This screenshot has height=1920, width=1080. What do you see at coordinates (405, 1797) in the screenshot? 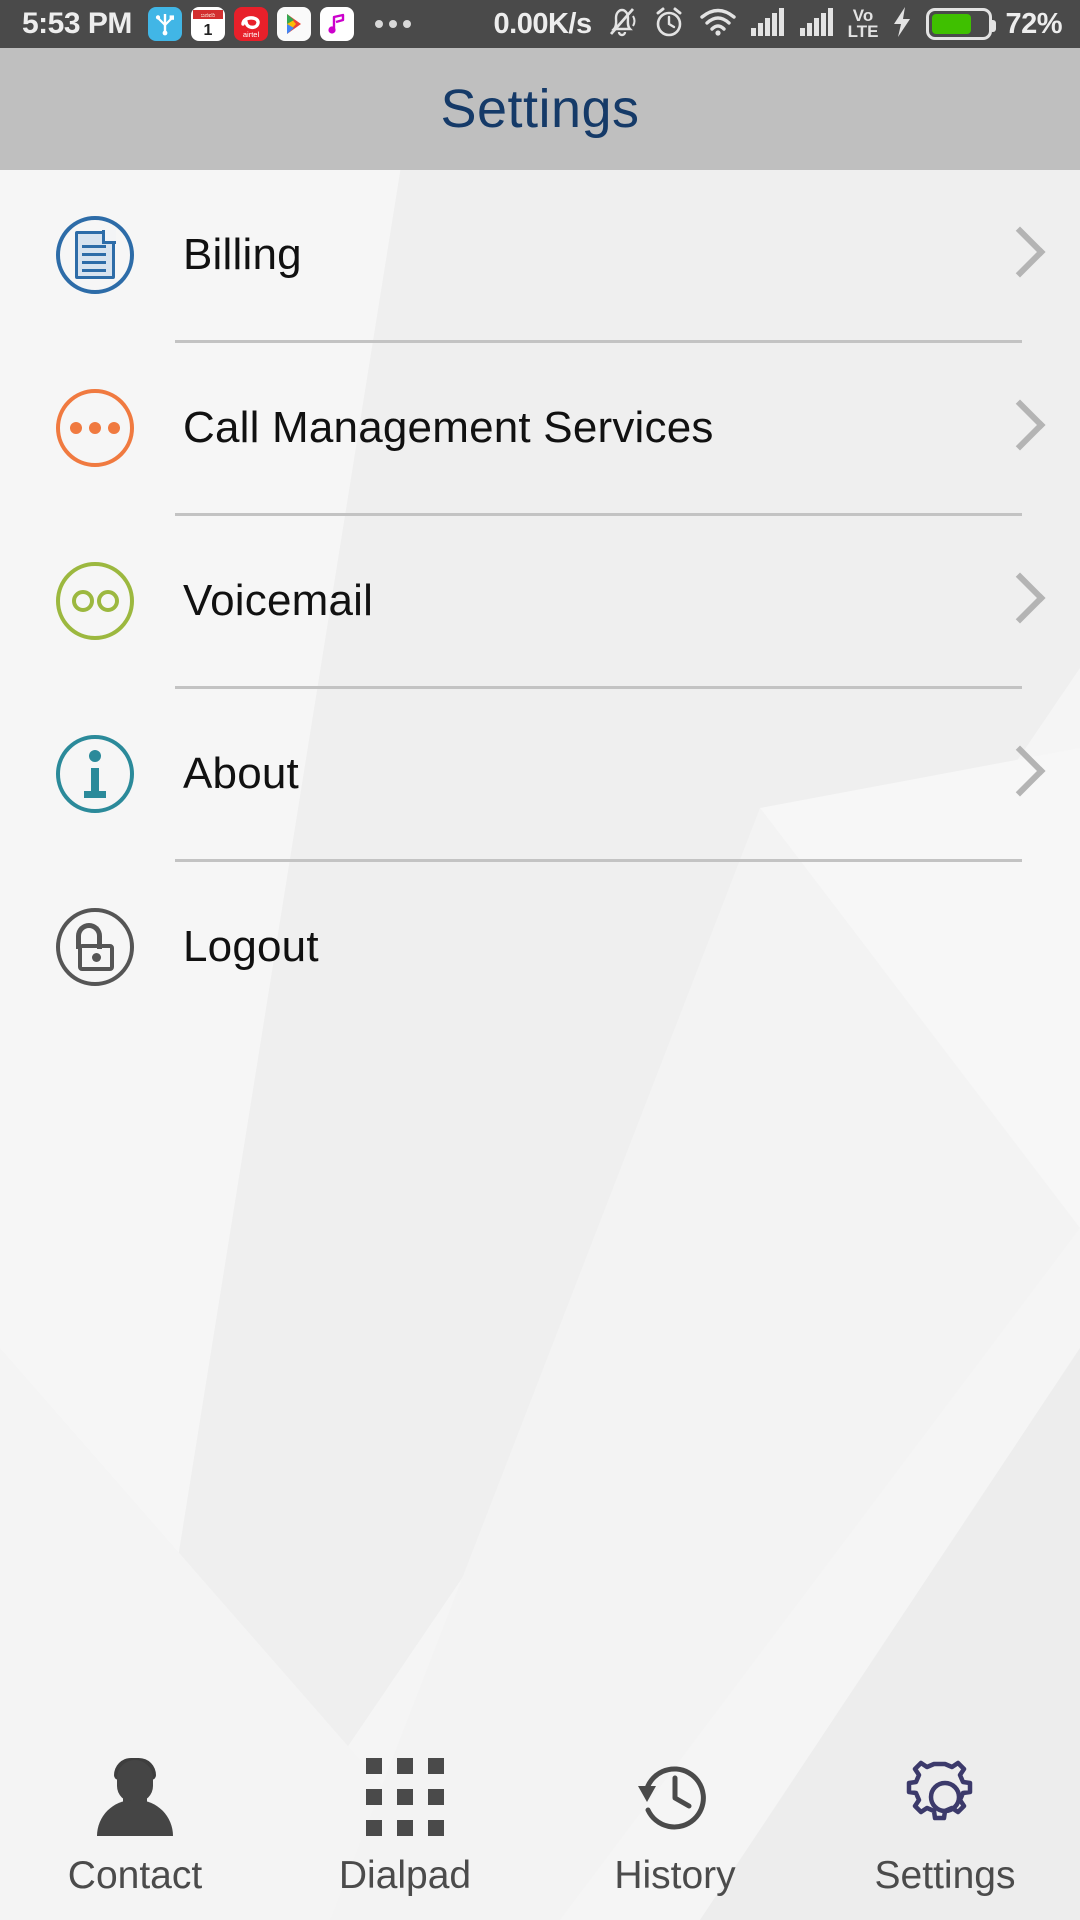
I see `dialpad-grid-icon` at bounding box center [405, 1797].